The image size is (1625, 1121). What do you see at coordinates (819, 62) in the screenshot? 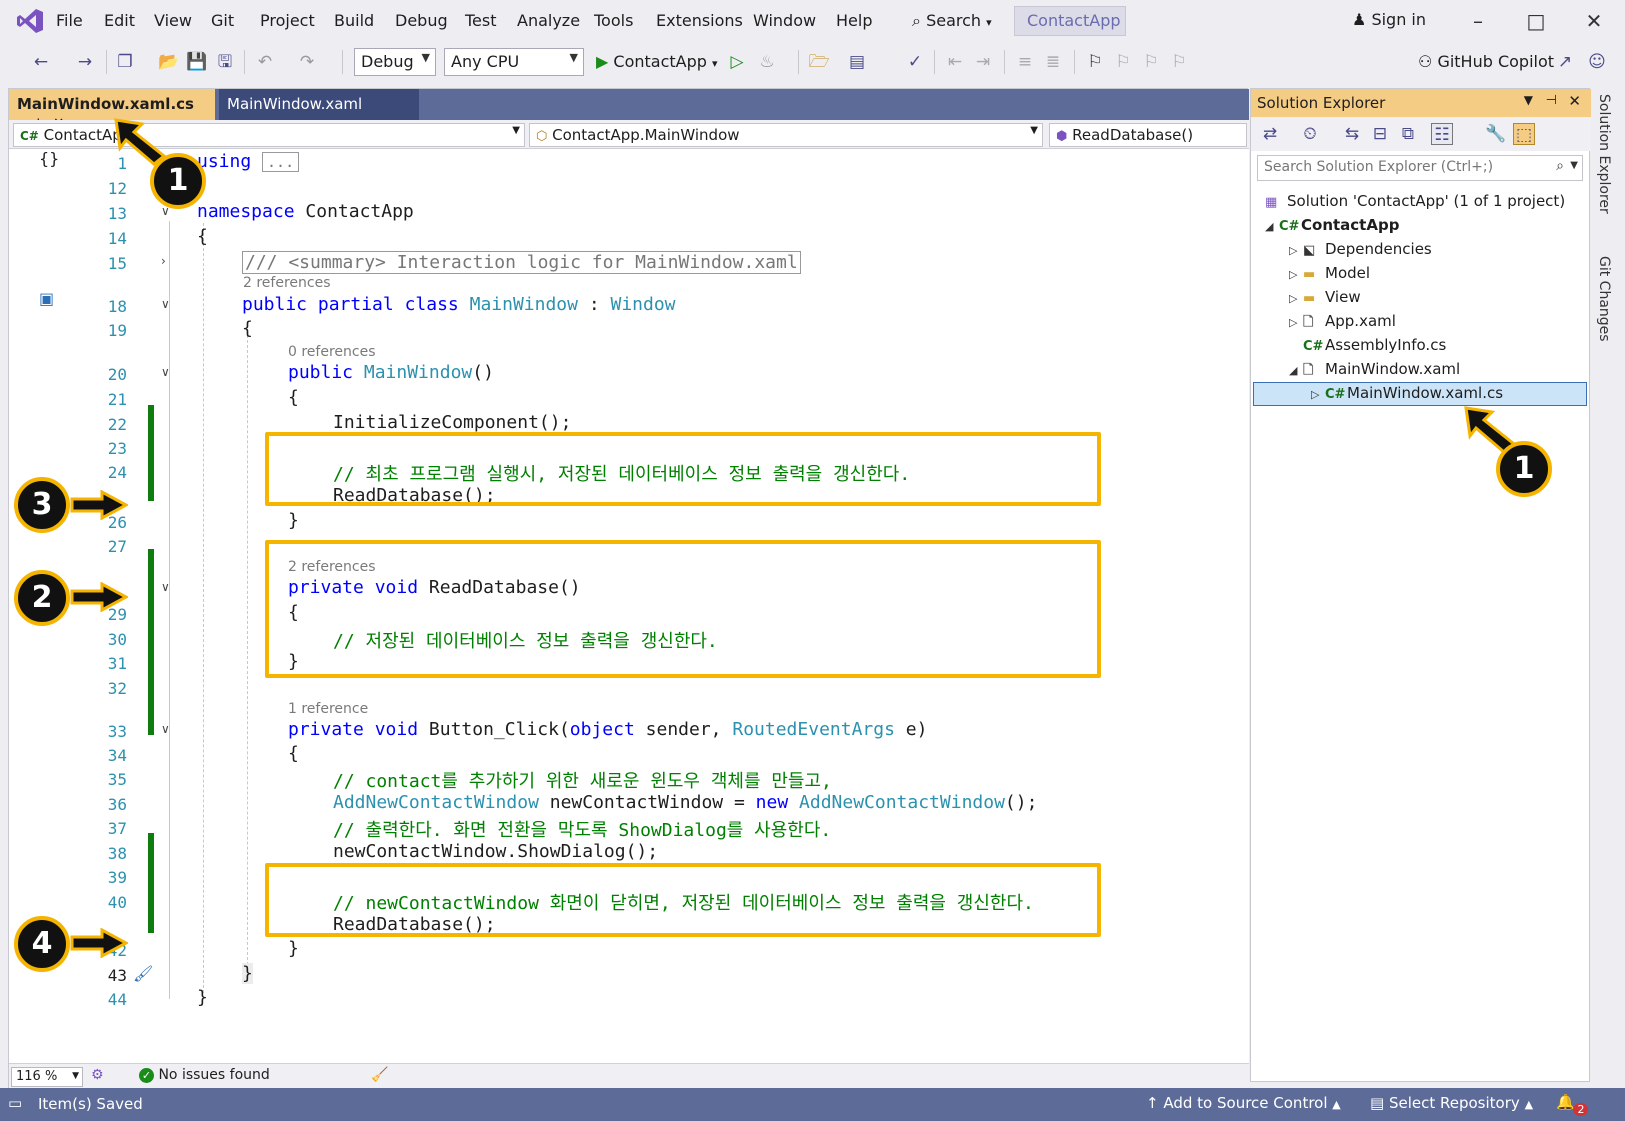
I see `folder-view-icon: 🗁` at bounding box center [819, 62].